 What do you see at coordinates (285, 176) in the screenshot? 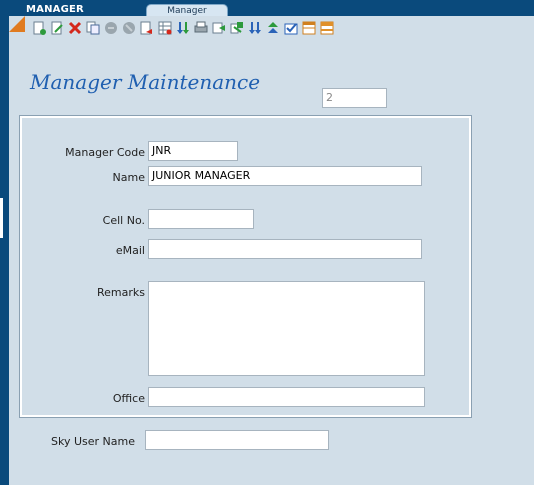
I see `name-field: JUNIOR MANAGER` at bounding box center [285, 176].